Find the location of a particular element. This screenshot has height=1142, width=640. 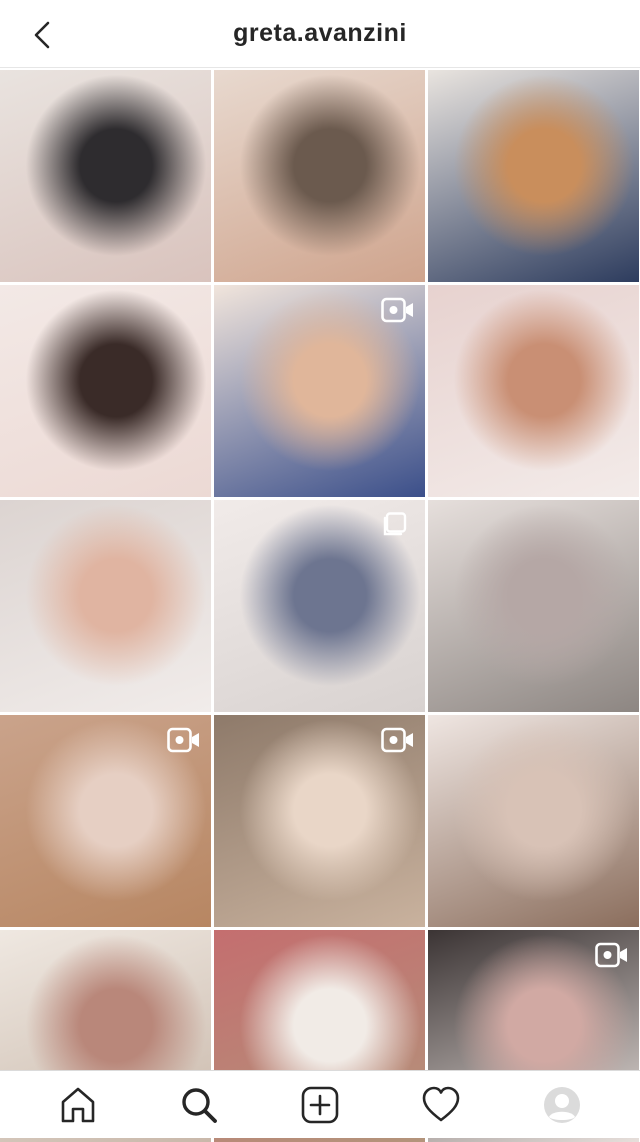

tab-home is located at coordinates (78, 1105).